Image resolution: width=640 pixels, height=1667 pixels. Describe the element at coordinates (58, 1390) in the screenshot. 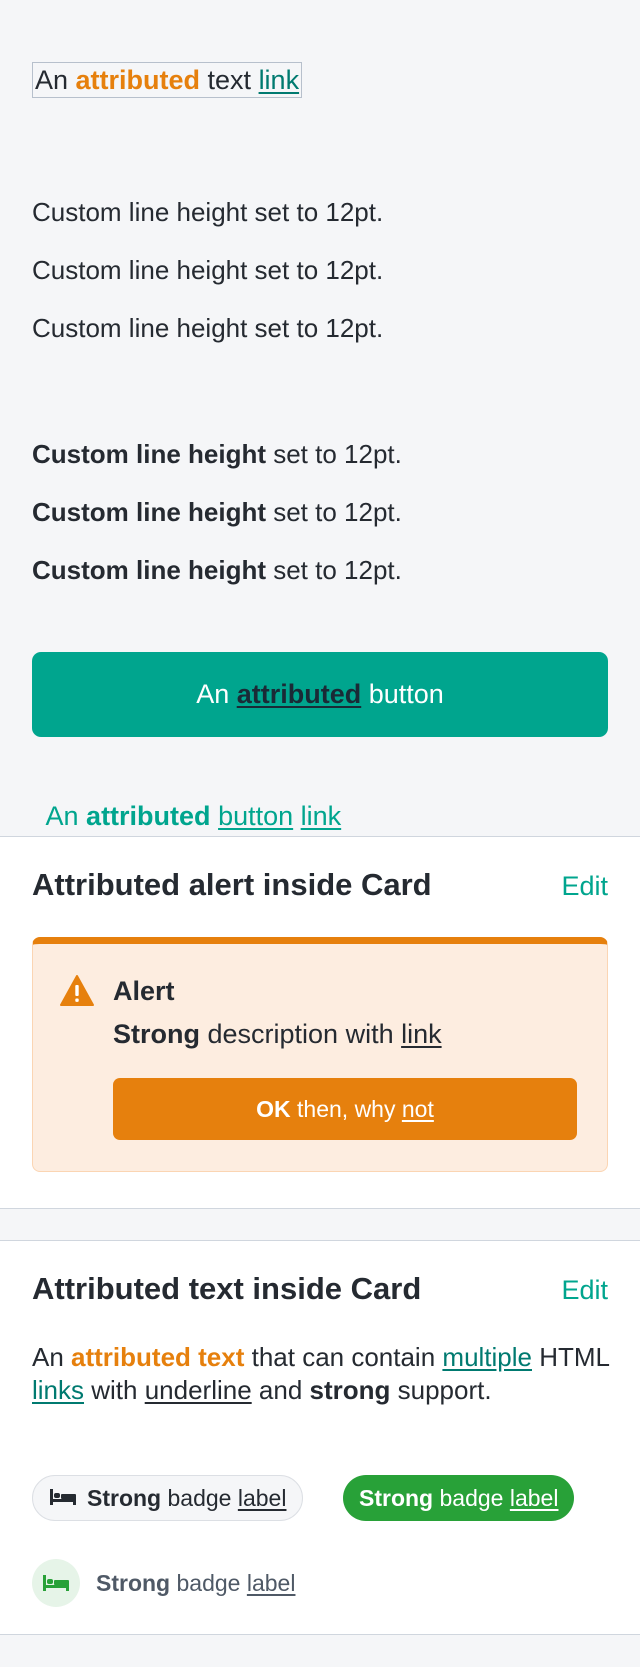

I see `text-link: links` at that location.